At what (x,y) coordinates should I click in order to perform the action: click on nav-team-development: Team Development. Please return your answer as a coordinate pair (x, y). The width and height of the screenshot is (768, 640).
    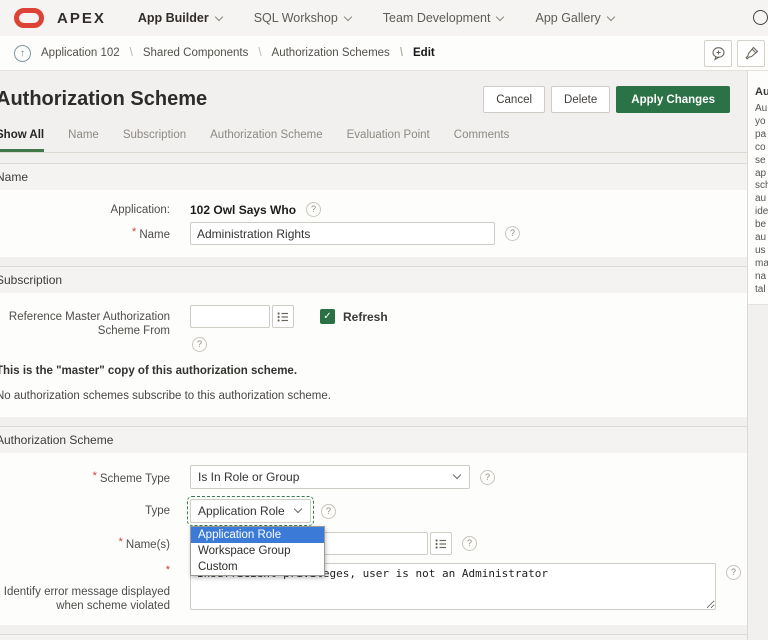
    Looking at the image, I should click on (443, 18).